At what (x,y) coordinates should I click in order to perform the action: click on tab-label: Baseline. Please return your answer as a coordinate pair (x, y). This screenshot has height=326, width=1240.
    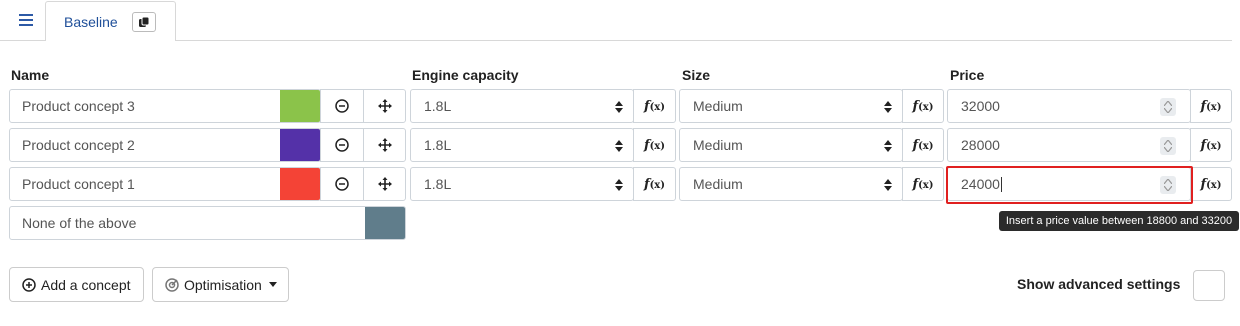
    Looking at the image, I should click on (91, 21).